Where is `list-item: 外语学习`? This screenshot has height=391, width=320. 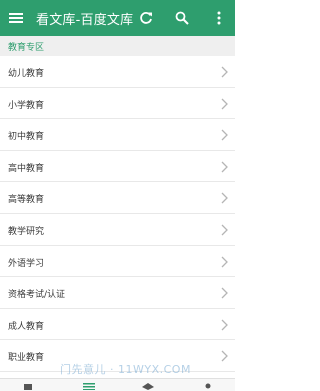 list-item: 外语学习 is located at coordinates (117, 262).